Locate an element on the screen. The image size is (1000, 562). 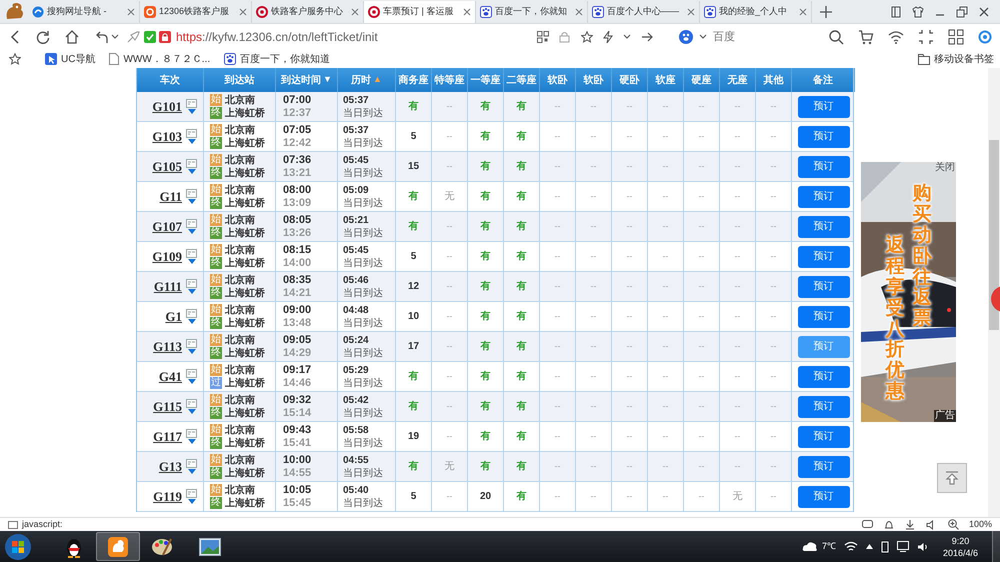
cloud-icon is located at coordinates (810, 546).